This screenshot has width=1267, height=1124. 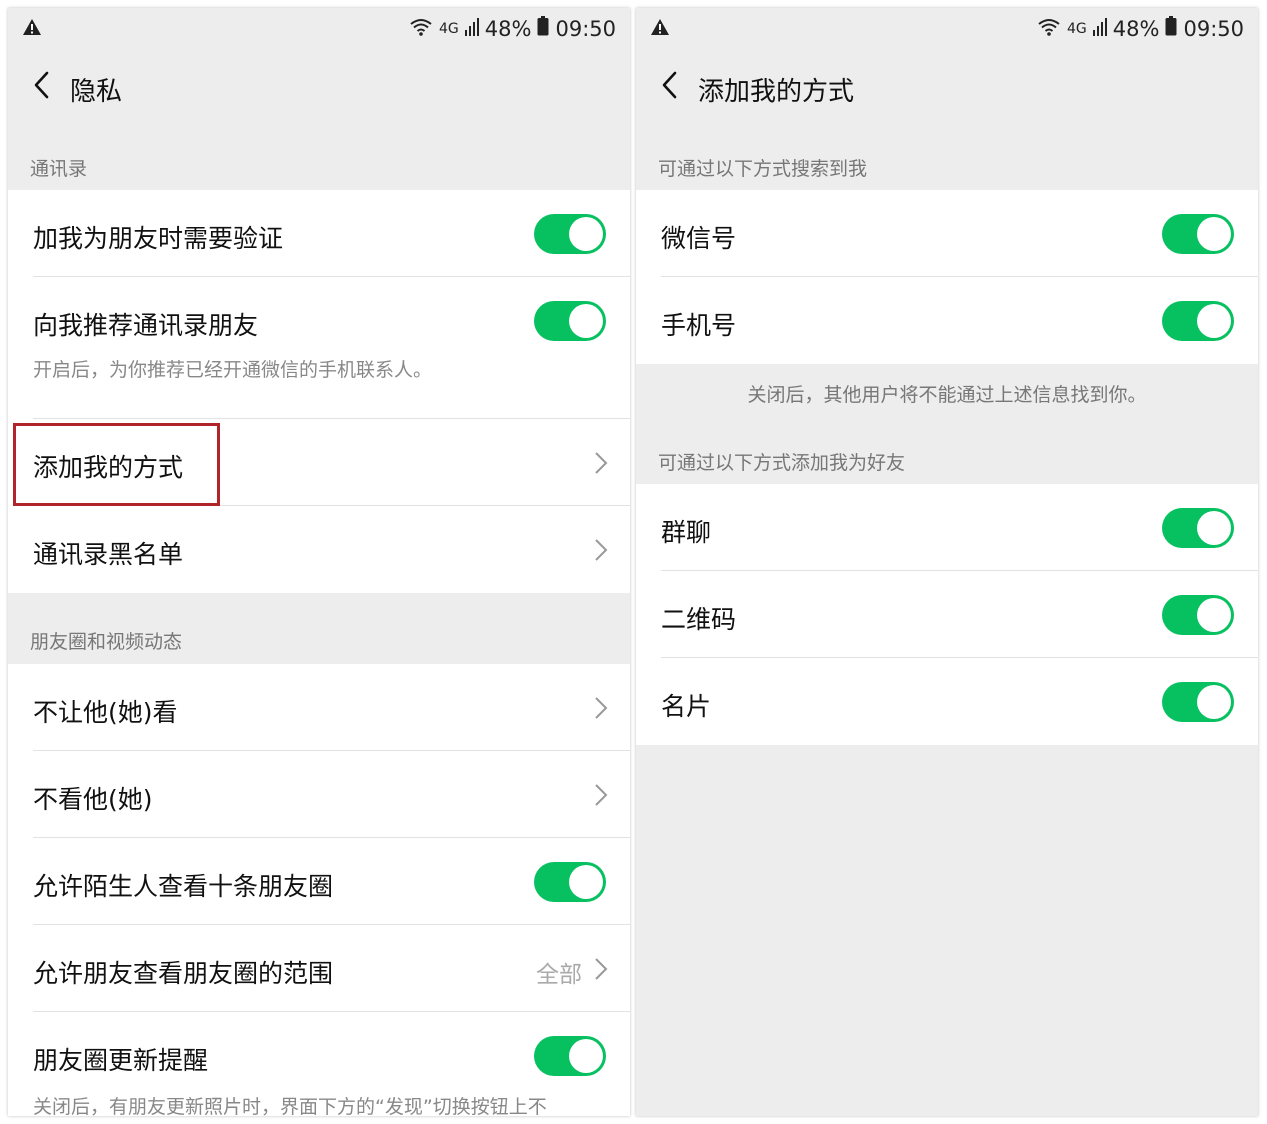 I want to click on nav-bar: 隐私, so click(x=319, y=84).